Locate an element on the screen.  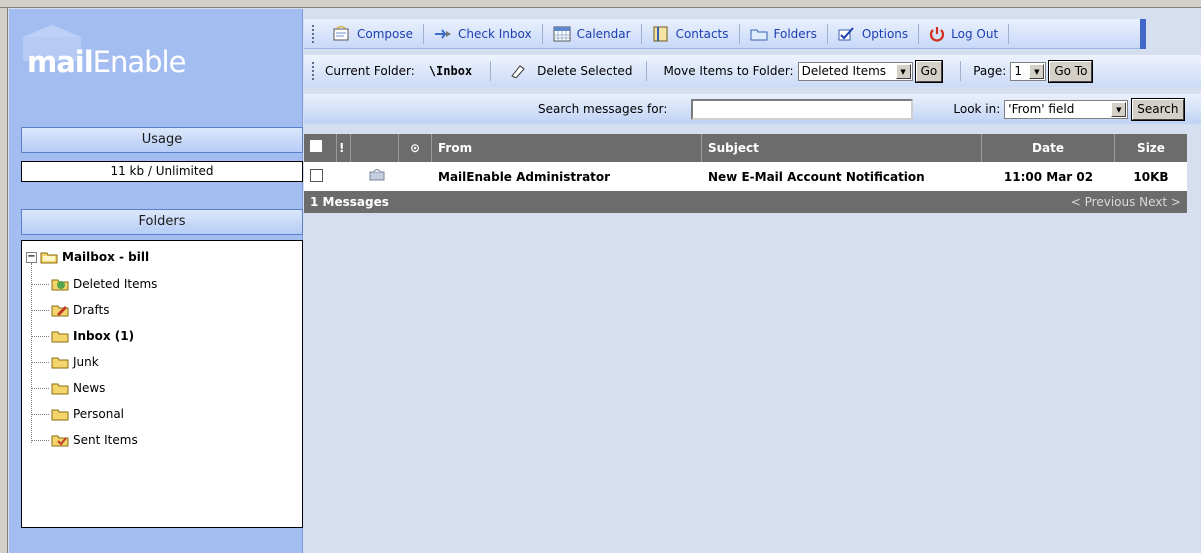
logo-mail-text: mail is located at coordinates (60, 62).